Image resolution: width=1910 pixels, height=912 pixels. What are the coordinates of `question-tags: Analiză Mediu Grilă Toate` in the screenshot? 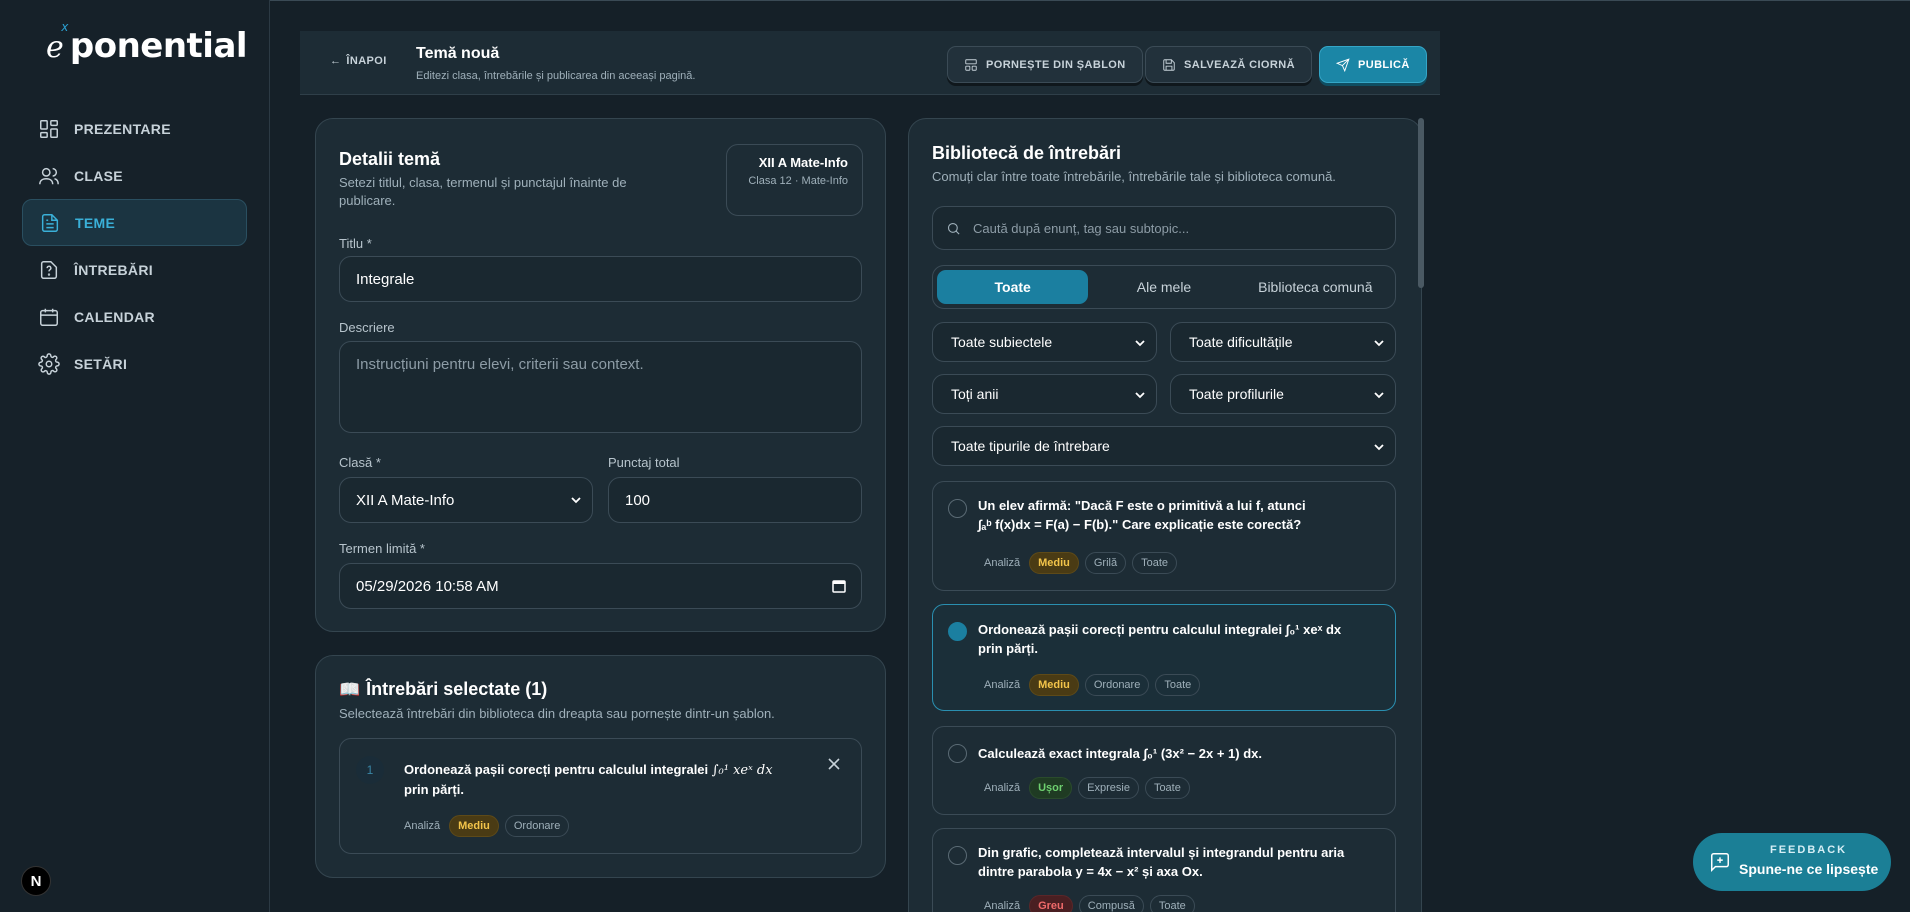 It's located at (1078, 563).